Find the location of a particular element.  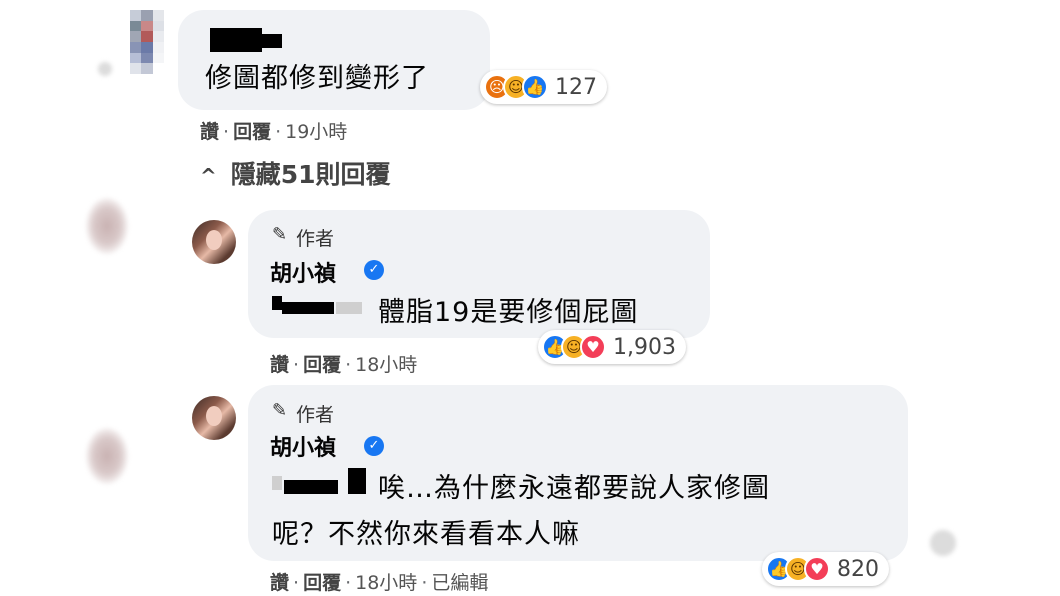

reply2-text-line1: 唉…為什麼永遠都要說人家修圖 is located at coordinates (574, 488).